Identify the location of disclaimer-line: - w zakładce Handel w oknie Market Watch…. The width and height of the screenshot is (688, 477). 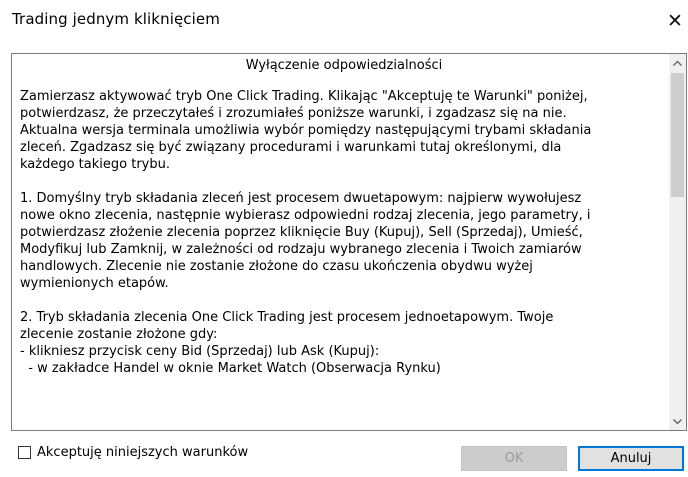
(230, 368).